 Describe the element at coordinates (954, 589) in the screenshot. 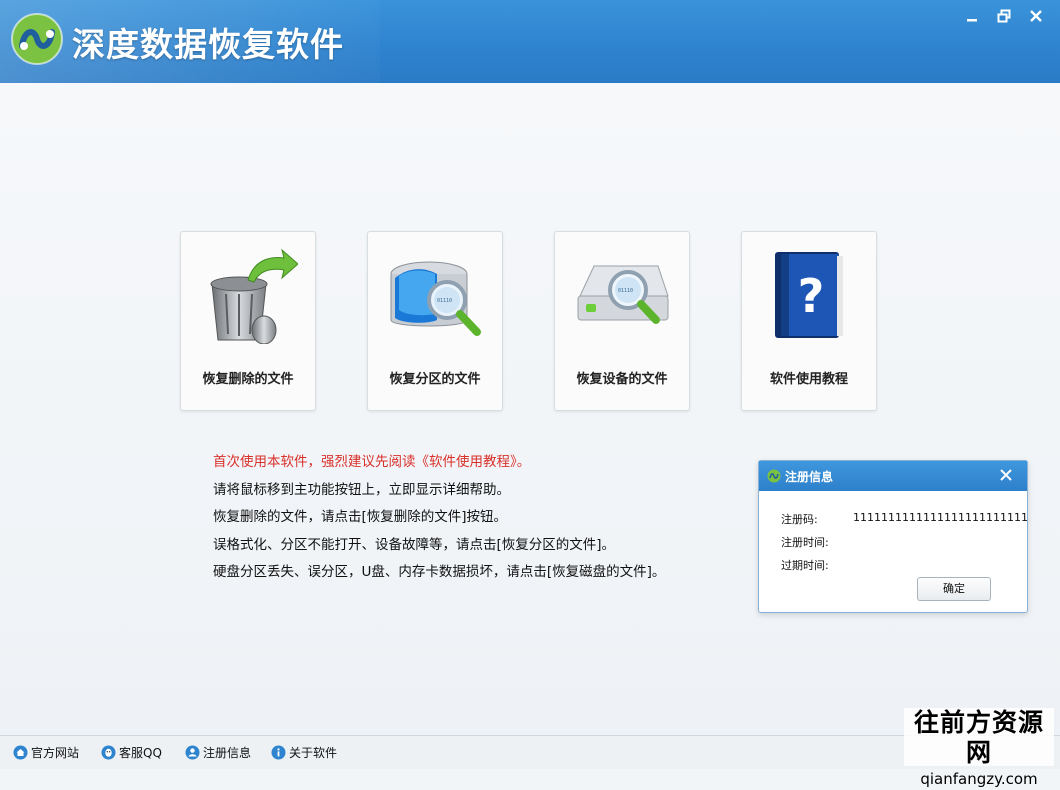

I see `ok-button: 确定` at that location.